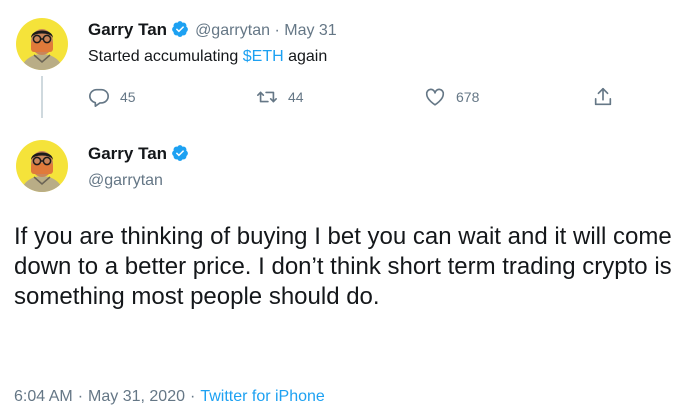  Describe the element at coordinates (358, 98) in the screenshot. I see `tweet-actions: 45 44 678` at that location.